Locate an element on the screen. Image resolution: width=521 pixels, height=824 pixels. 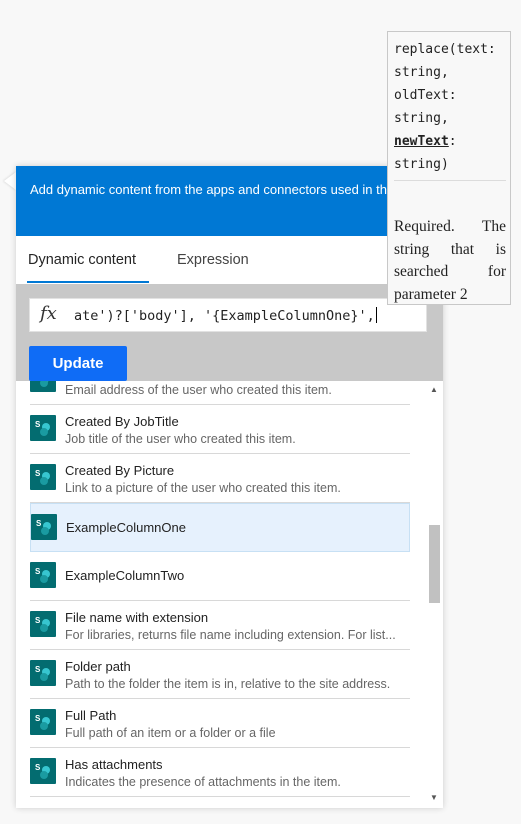
list-scrollbar: ▲ ▼ is located at coordinates (434, 593).